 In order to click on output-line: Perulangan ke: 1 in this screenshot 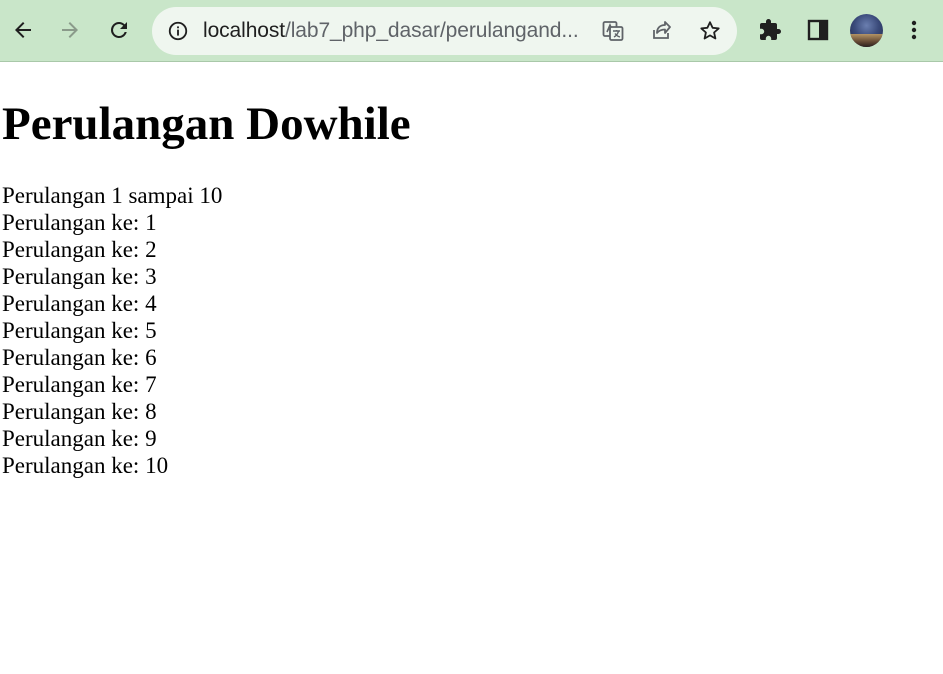, I will do `click(79, 222)`.